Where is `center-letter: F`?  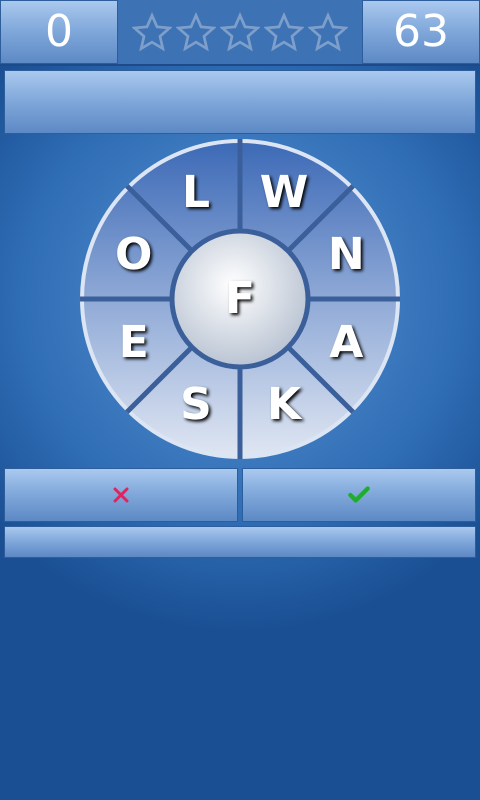
center-letter: F is located at coordinates (240, 299).